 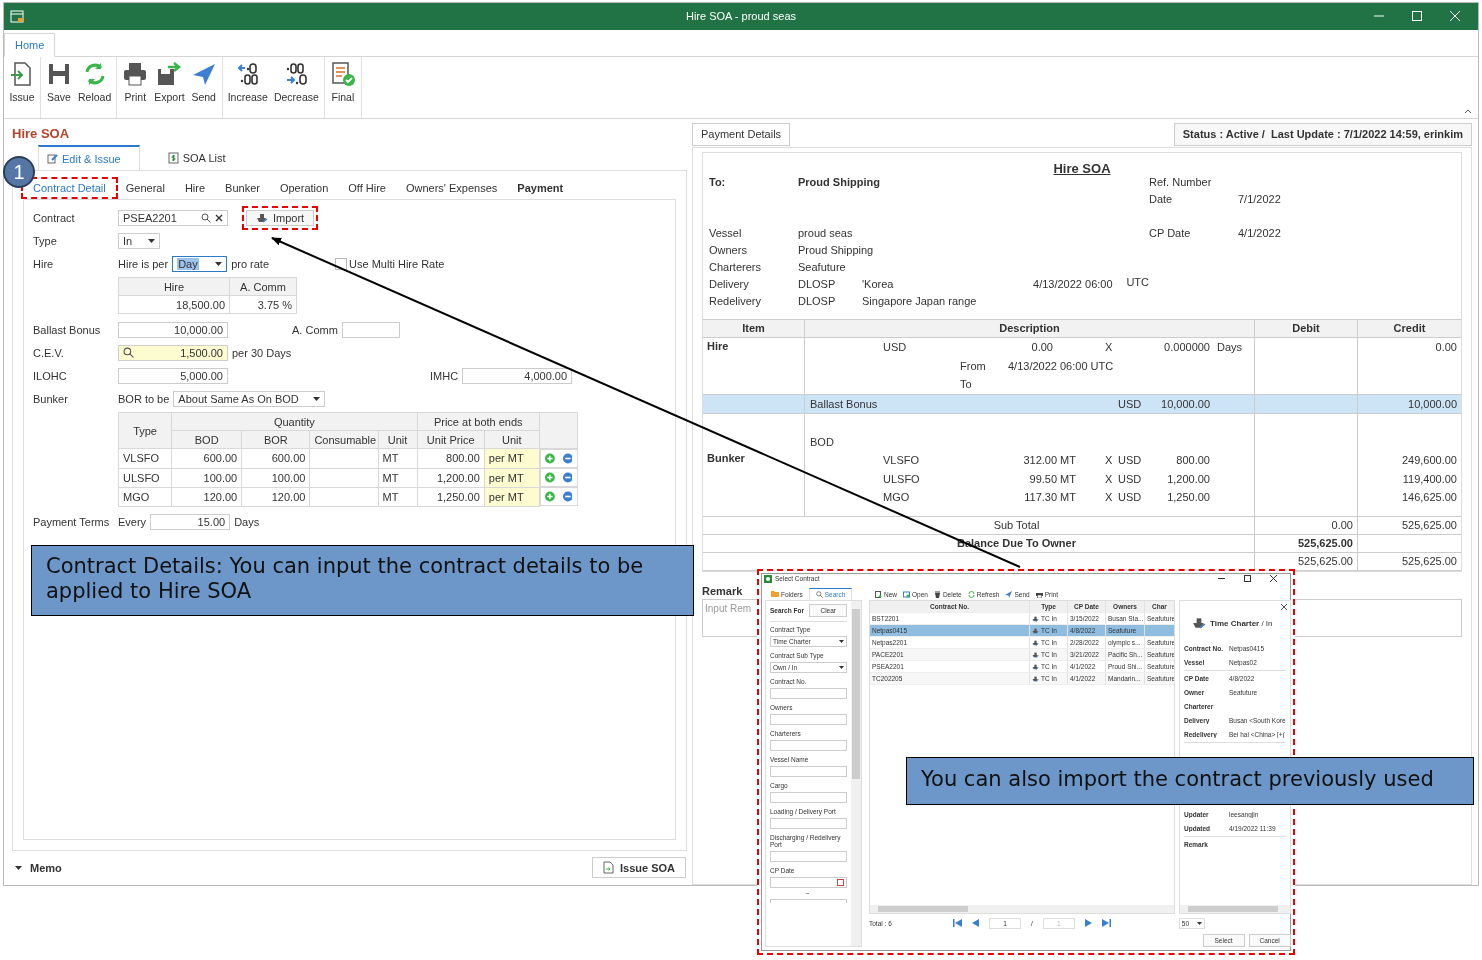 I want to click on ribbon-button: Increase, so click(x=247, y=89).